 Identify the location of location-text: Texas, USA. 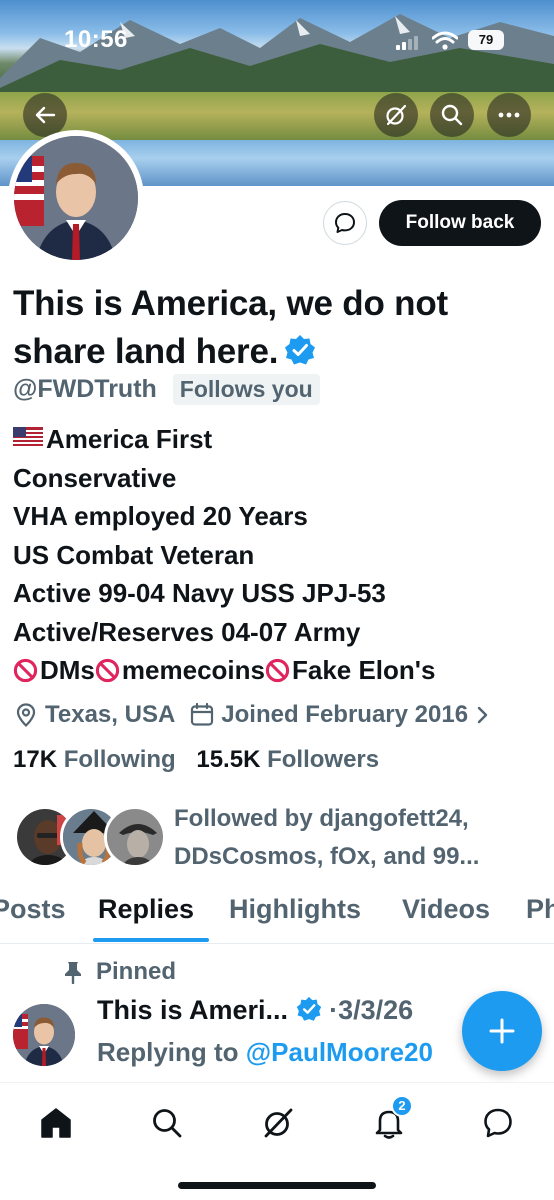
(110, 714).